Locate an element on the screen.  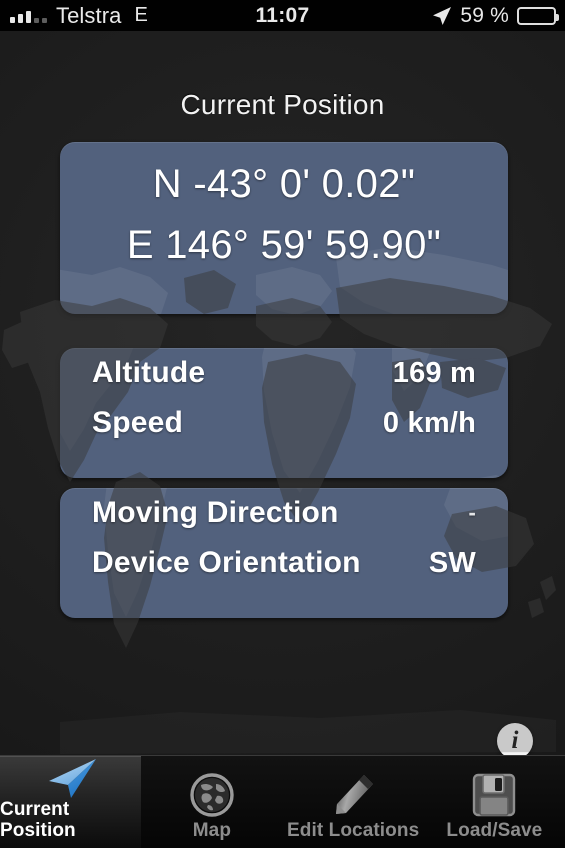
speed-value: 0 km/h is located at coordinates (429, 422).